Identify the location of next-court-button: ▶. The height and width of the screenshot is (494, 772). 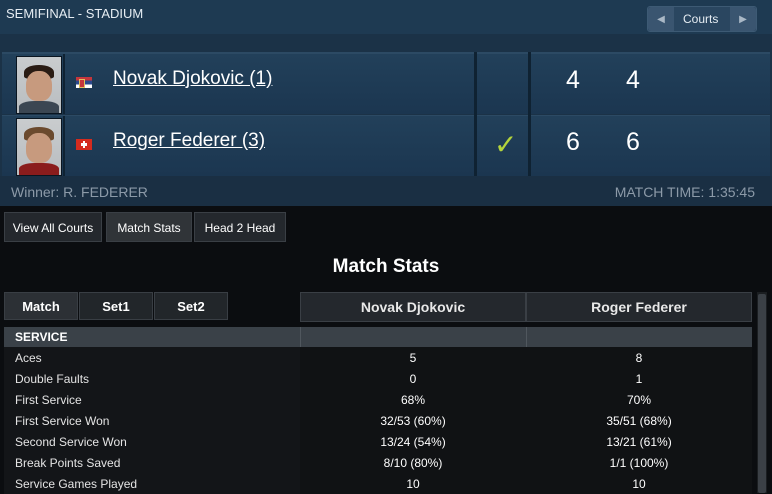
(743, 19).